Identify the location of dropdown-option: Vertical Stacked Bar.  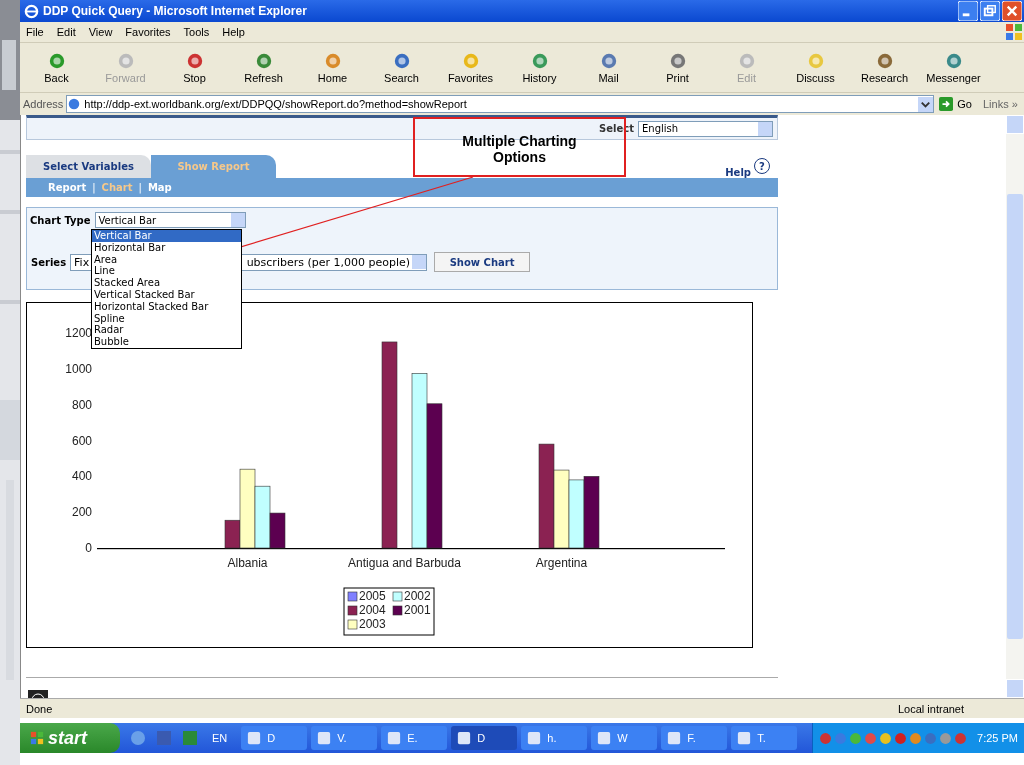
(166, 295).